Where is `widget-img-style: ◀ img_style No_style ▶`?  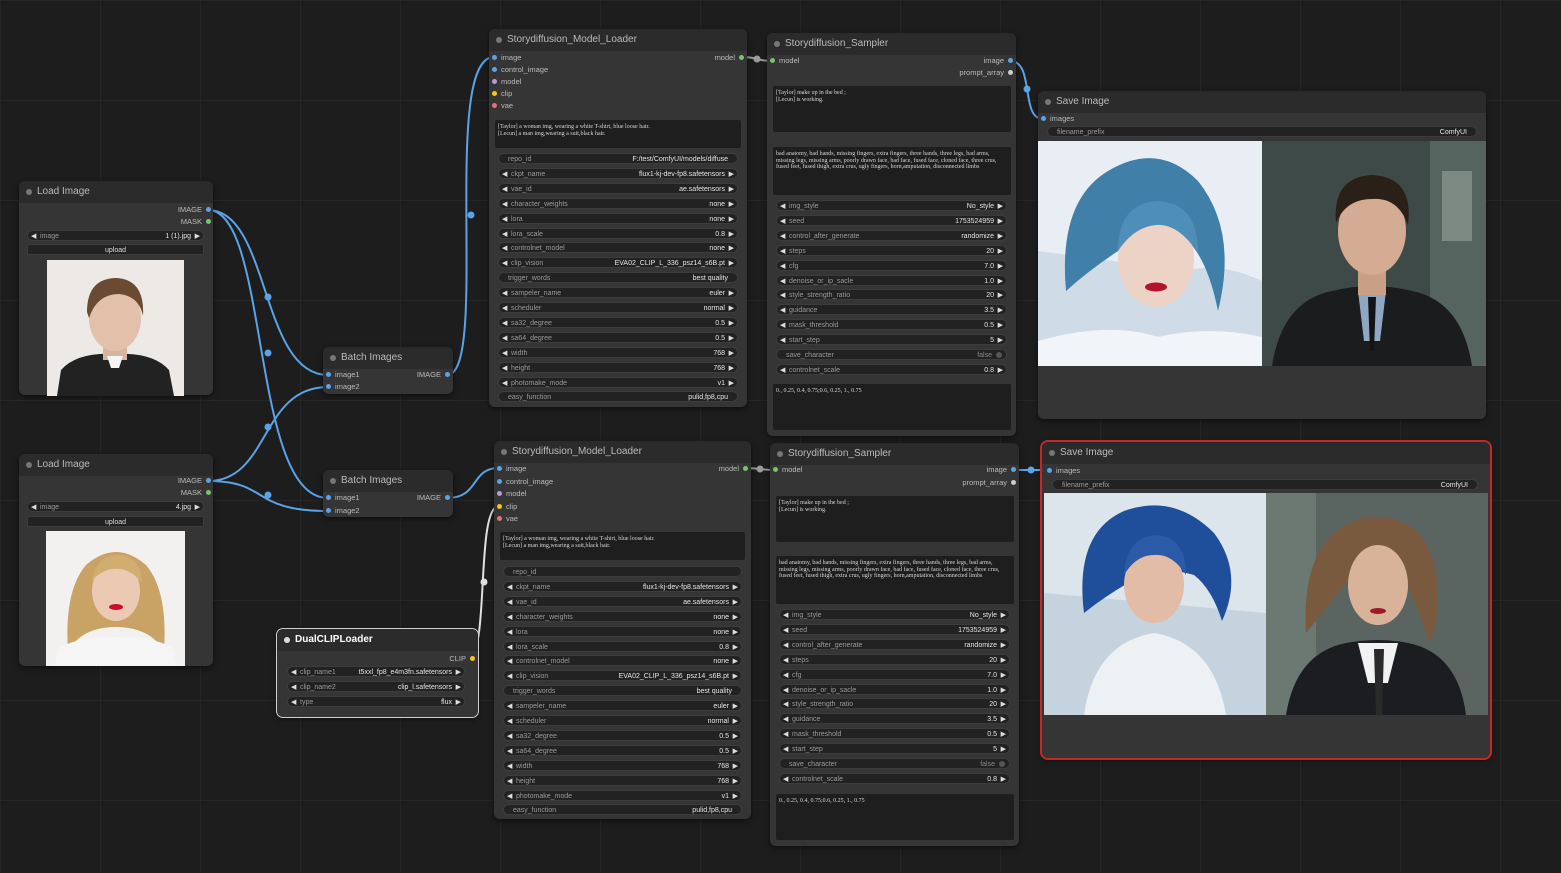 widget-img-style: ◀ img_style No_style ▶ is located at coordinates (894, 614).